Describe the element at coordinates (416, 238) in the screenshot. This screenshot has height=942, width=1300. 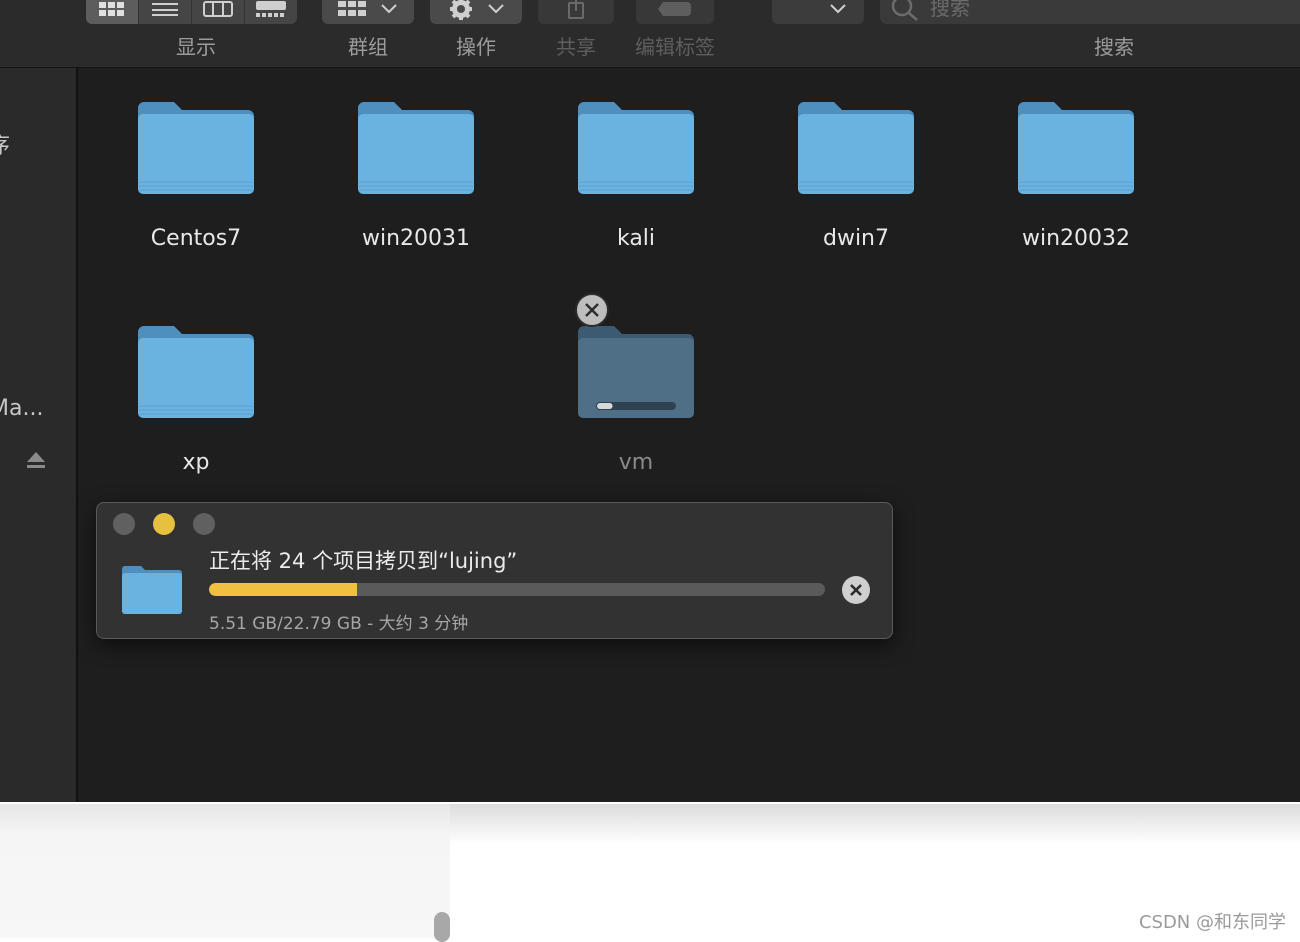
I see `folder-name: win20031` at that location.